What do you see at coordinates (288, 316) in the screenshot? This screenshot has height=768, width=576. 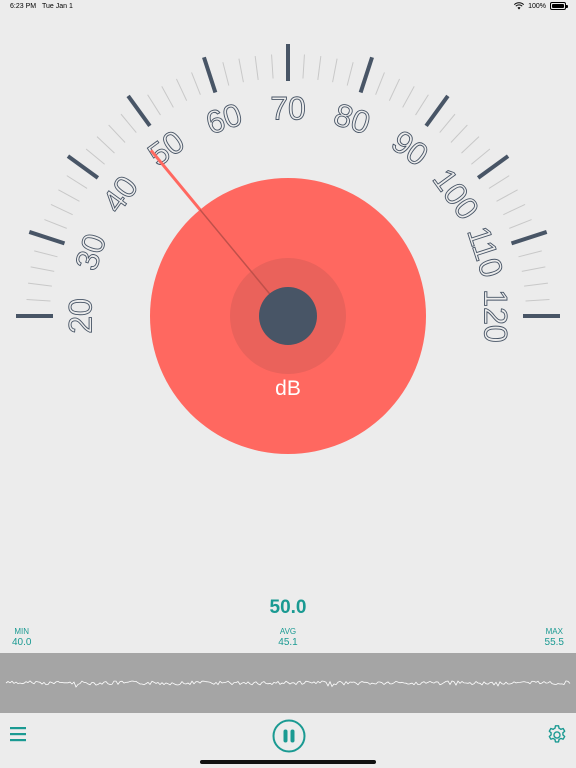 I see `gauge-hub` at bounding box center [288, 316].